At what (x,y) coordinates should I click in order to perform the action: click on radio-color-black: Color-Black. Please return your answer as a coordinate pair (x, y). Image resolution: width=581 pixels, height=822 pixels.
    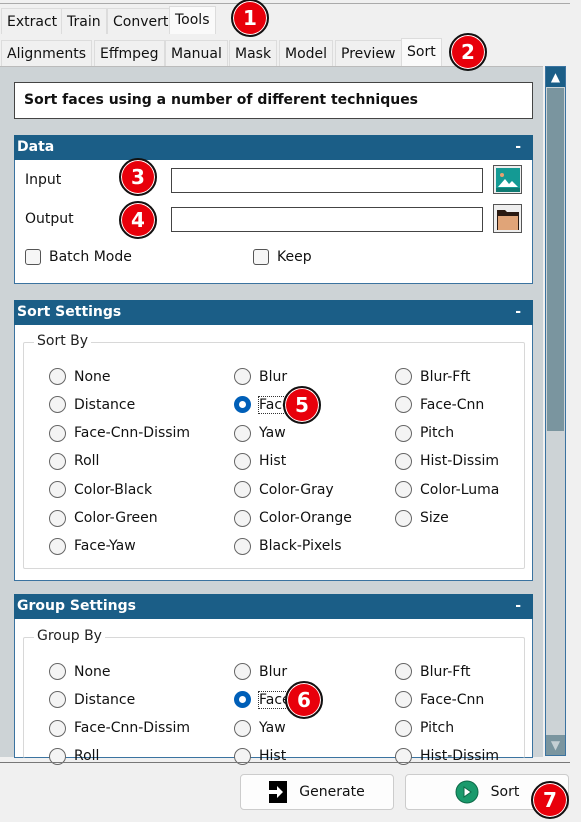
    Looking at the image, I should click on (100, 490).